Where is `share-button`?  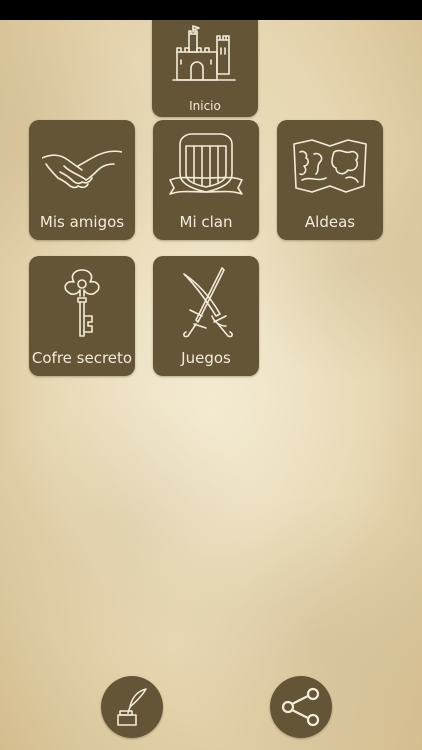
share-button is located at coordinates (301, 707).